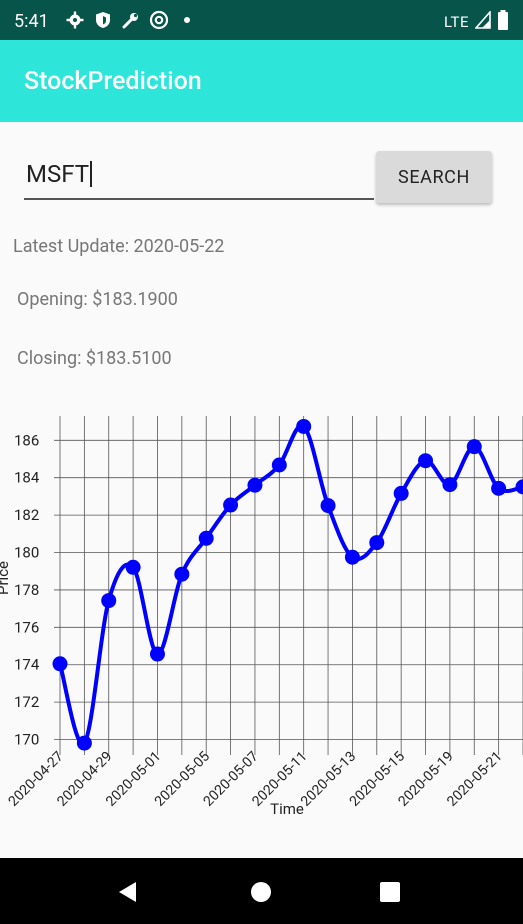 Image resolution: width=523 pixels, height=924 pixels. What do you see at coordinates (6, 578) in the screenshot?
I see `y-axis-label: Price` at bounding box center [6, 578].